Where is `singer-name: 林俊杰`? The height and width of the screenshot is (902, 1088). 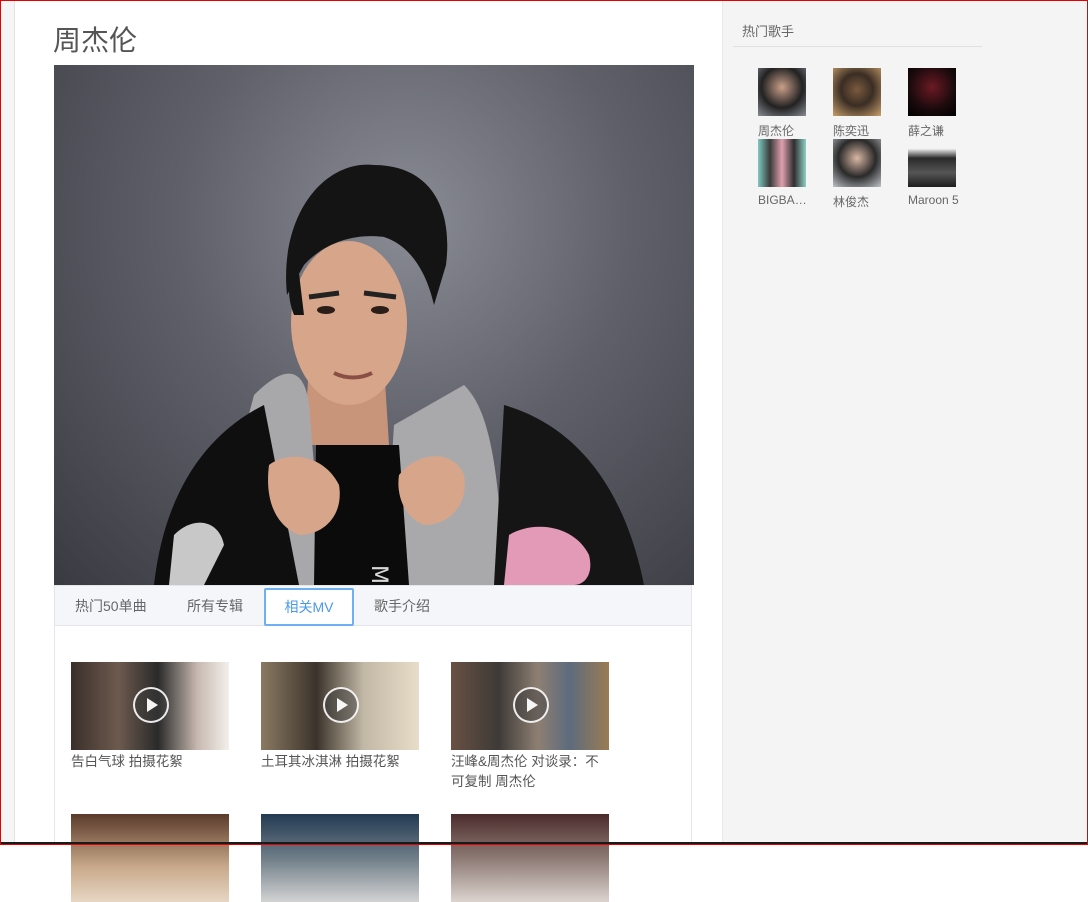
singer-name: 林俊杰 is located at coordinates (859, 201).